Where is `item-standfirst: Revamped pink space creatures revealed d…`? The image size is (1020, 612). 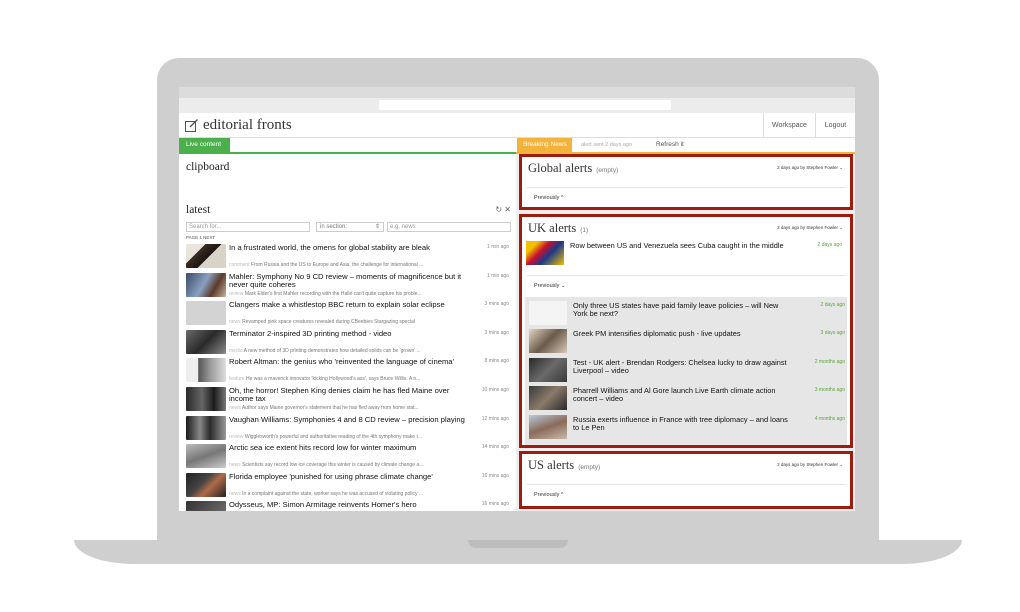
item-standfirst: Revamped pink space creatures revealed d… is located at coordinates (328, 322).